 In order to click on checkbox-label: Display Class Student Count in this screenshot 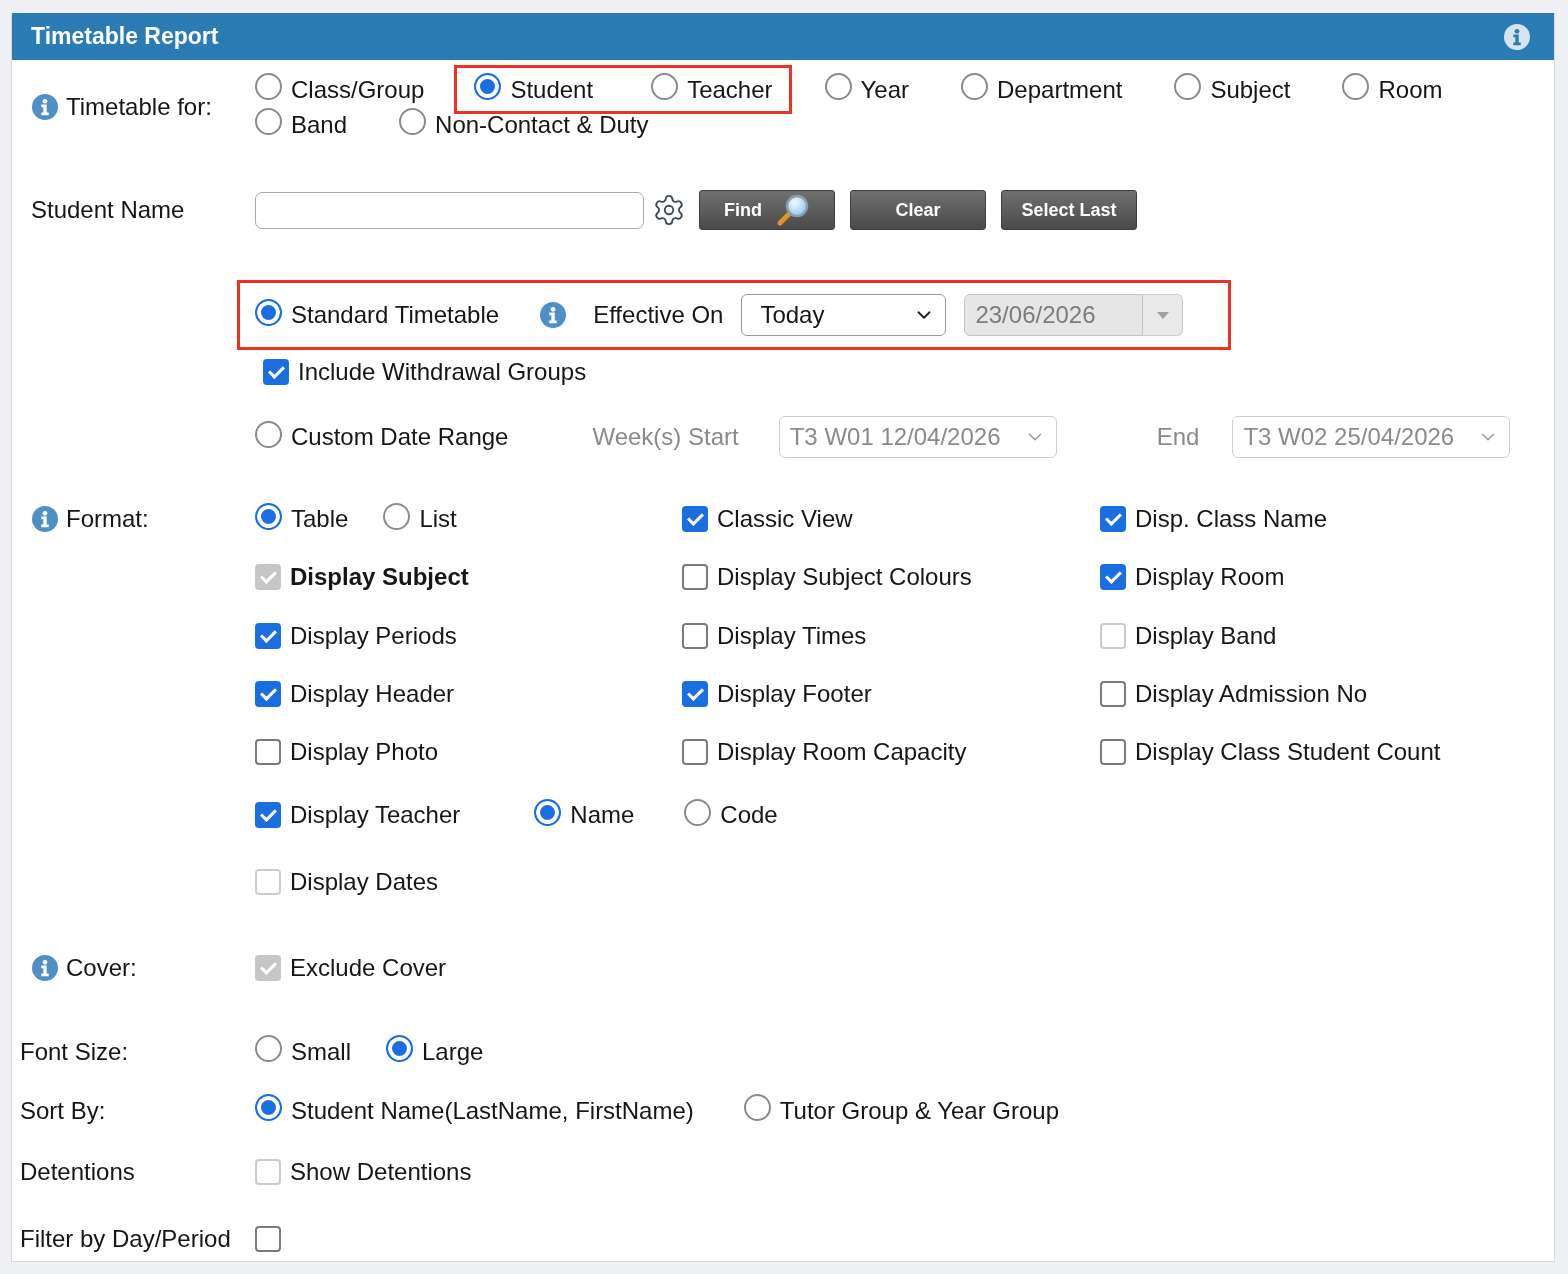, I will do `click(1288, 752)`.